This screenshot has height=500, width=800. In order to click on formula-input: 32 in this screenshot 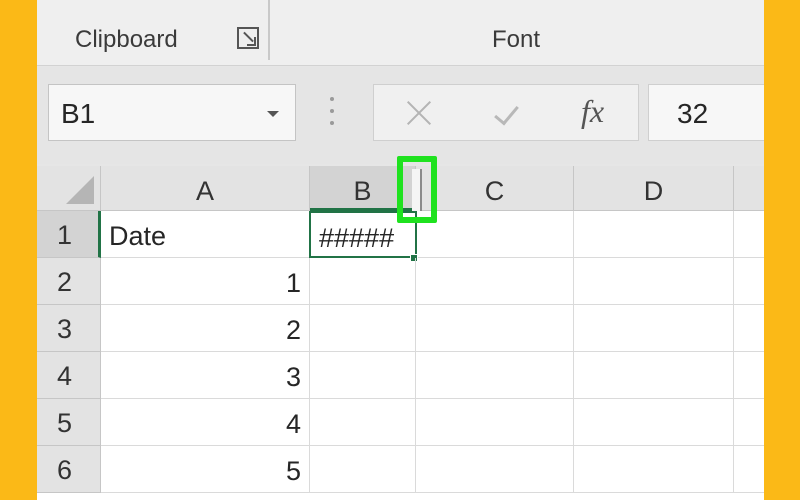, I will do `click(706, 112)`.